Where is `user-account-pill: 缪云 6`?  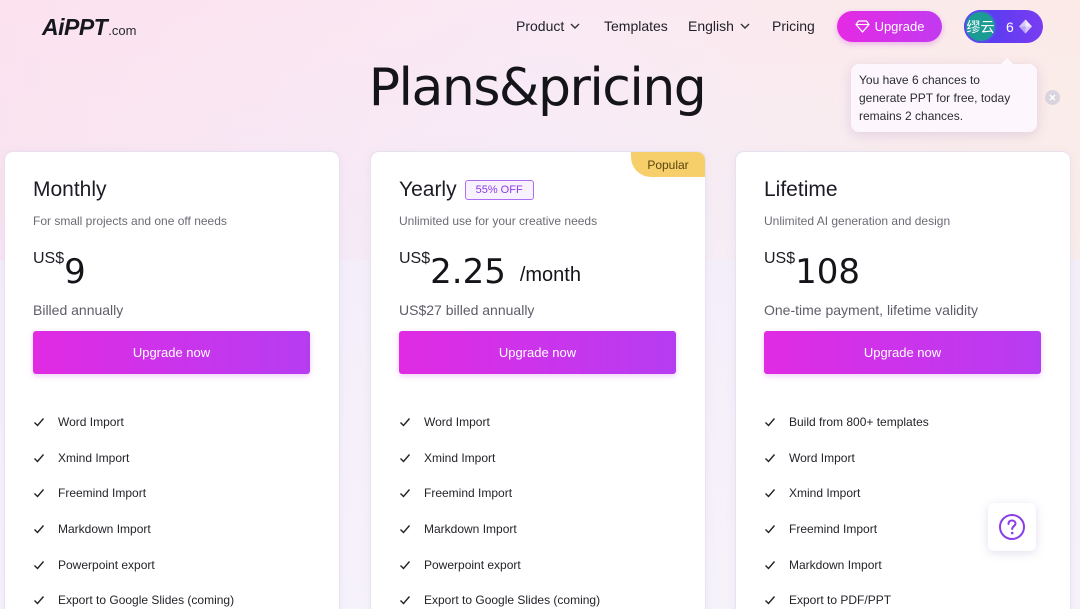
user-account-pill: 缪云 6 is located at coordinates (1003, 26).